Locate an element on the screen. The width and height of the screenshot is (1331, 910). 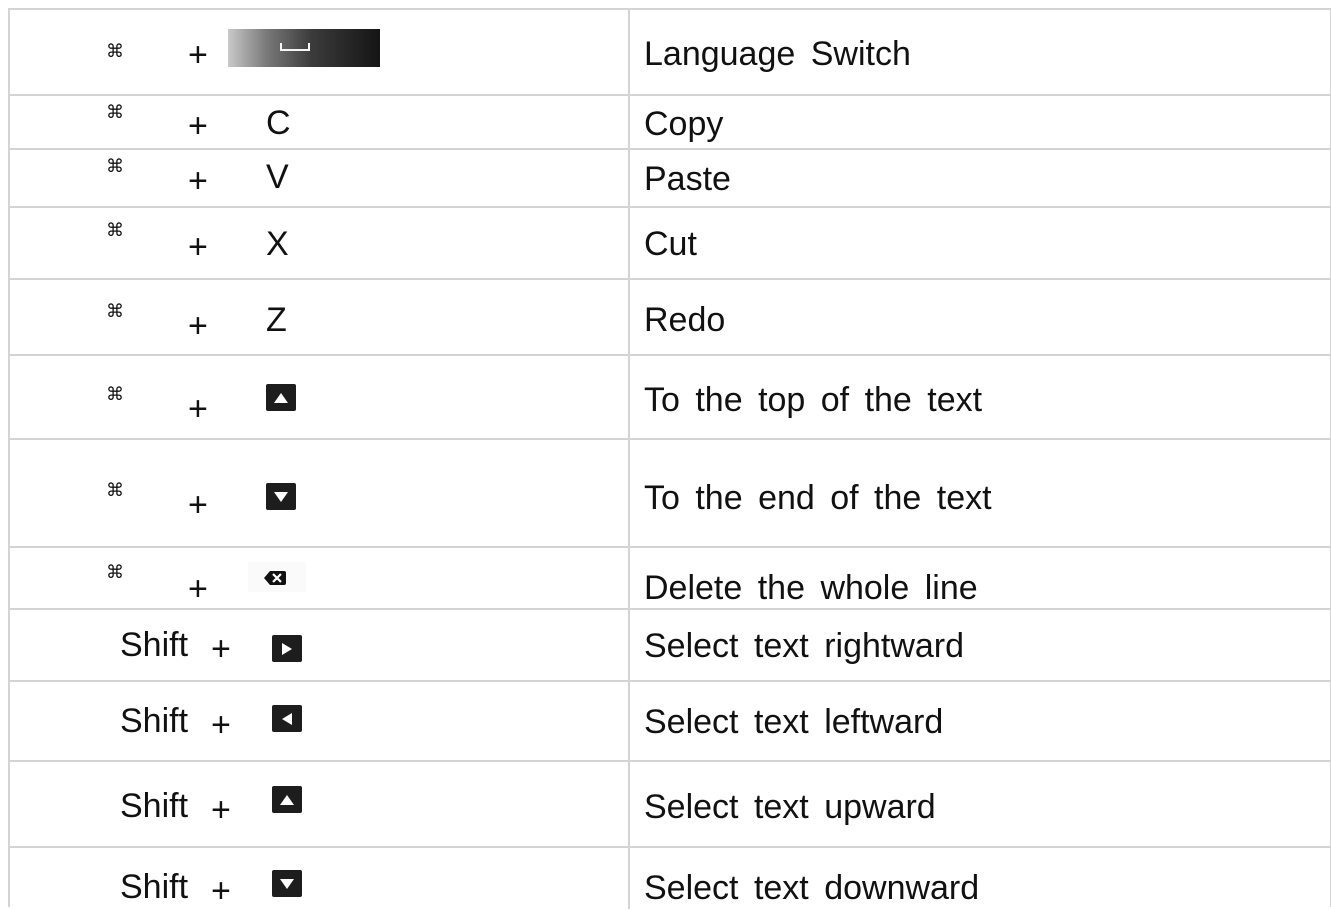
table-row: ⌘ + Z Redo is located at coordinates (670, 318).